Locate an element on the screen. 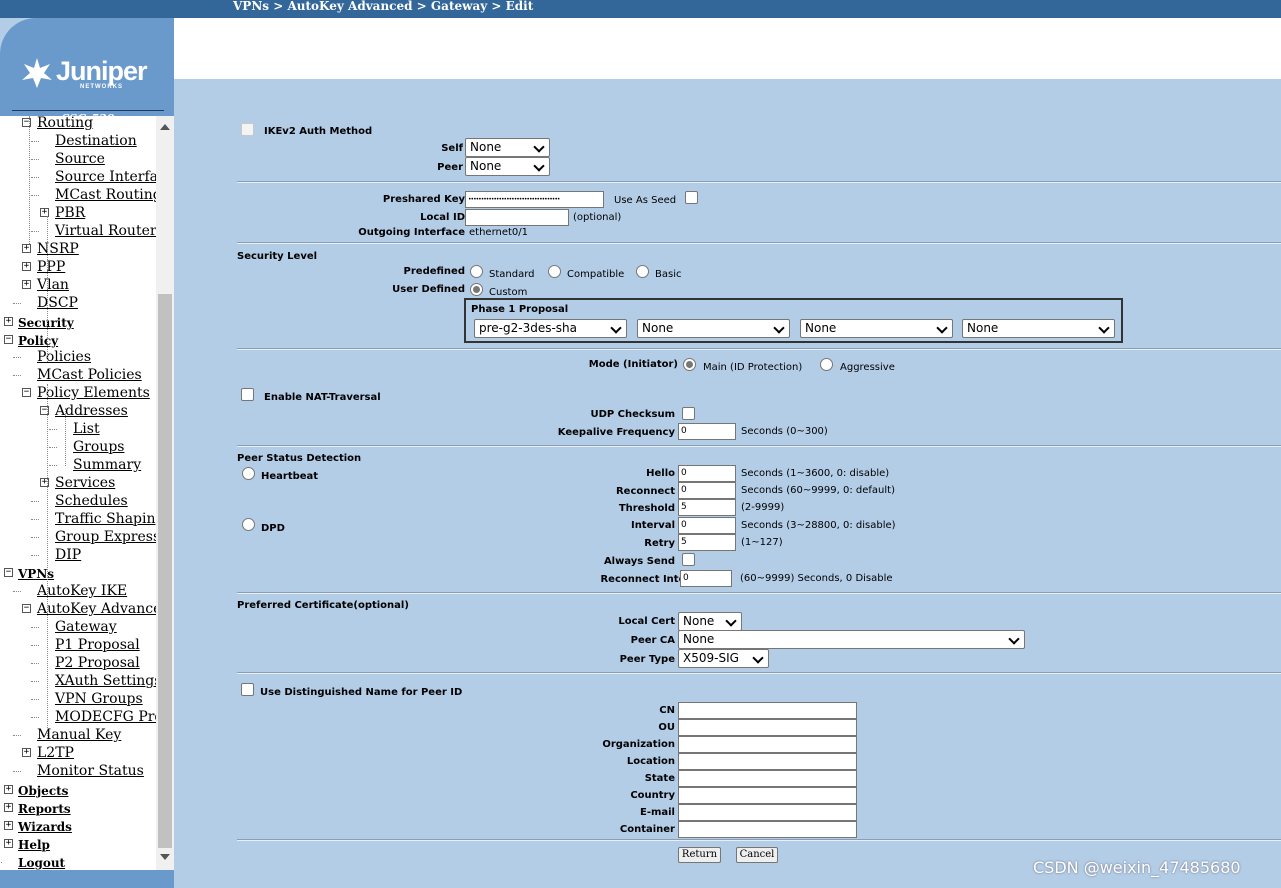 This screenshot has height=888, width=1281. nav-scrollbar is located at coordinates (165, 493).